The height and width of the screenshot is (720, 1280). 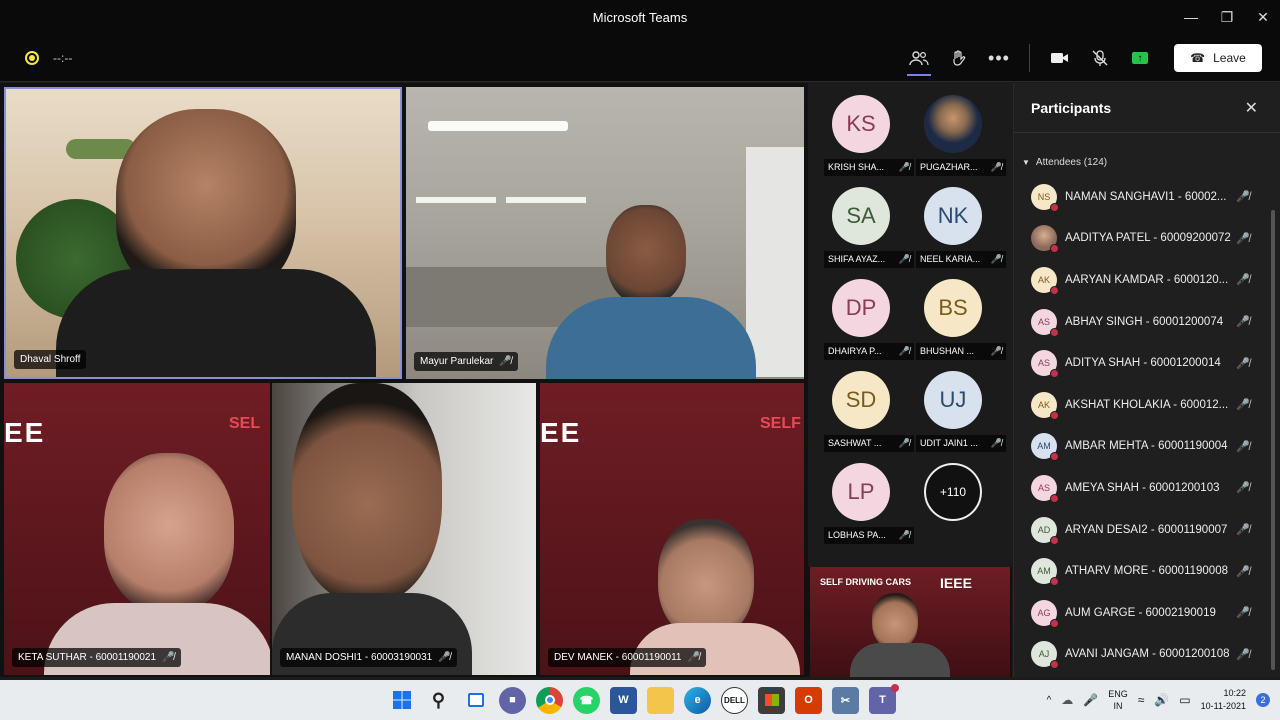 I want to click on camera-button, so click(x=1060, y=58).